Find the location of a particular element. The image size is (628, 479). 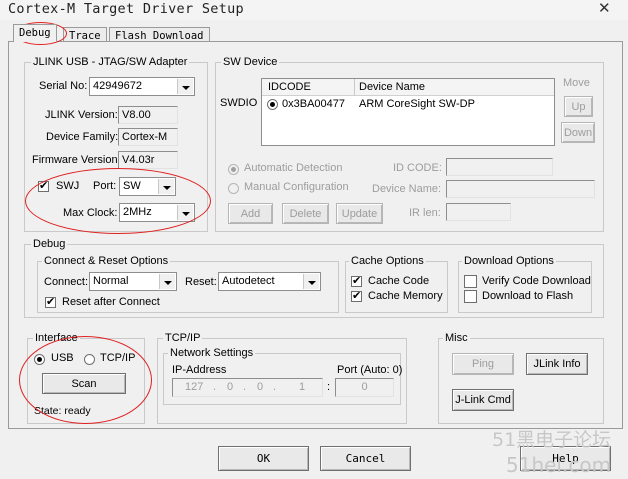

reset-value: Autodetect is located at coordinates (248, 281).